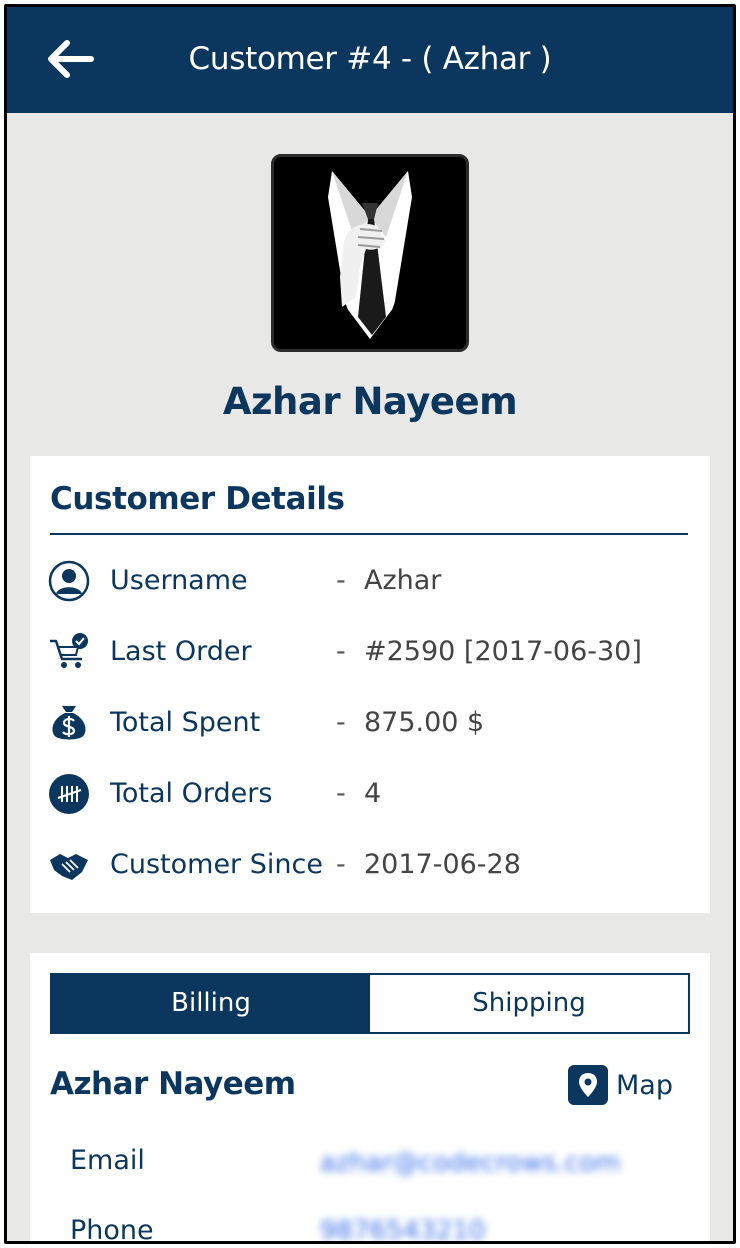 This screenshot has width=740, height=1248. Describe the element at coordinates (370, 401) in the screenshot. I see `customer-name: Azhar Nayeem` at that location.